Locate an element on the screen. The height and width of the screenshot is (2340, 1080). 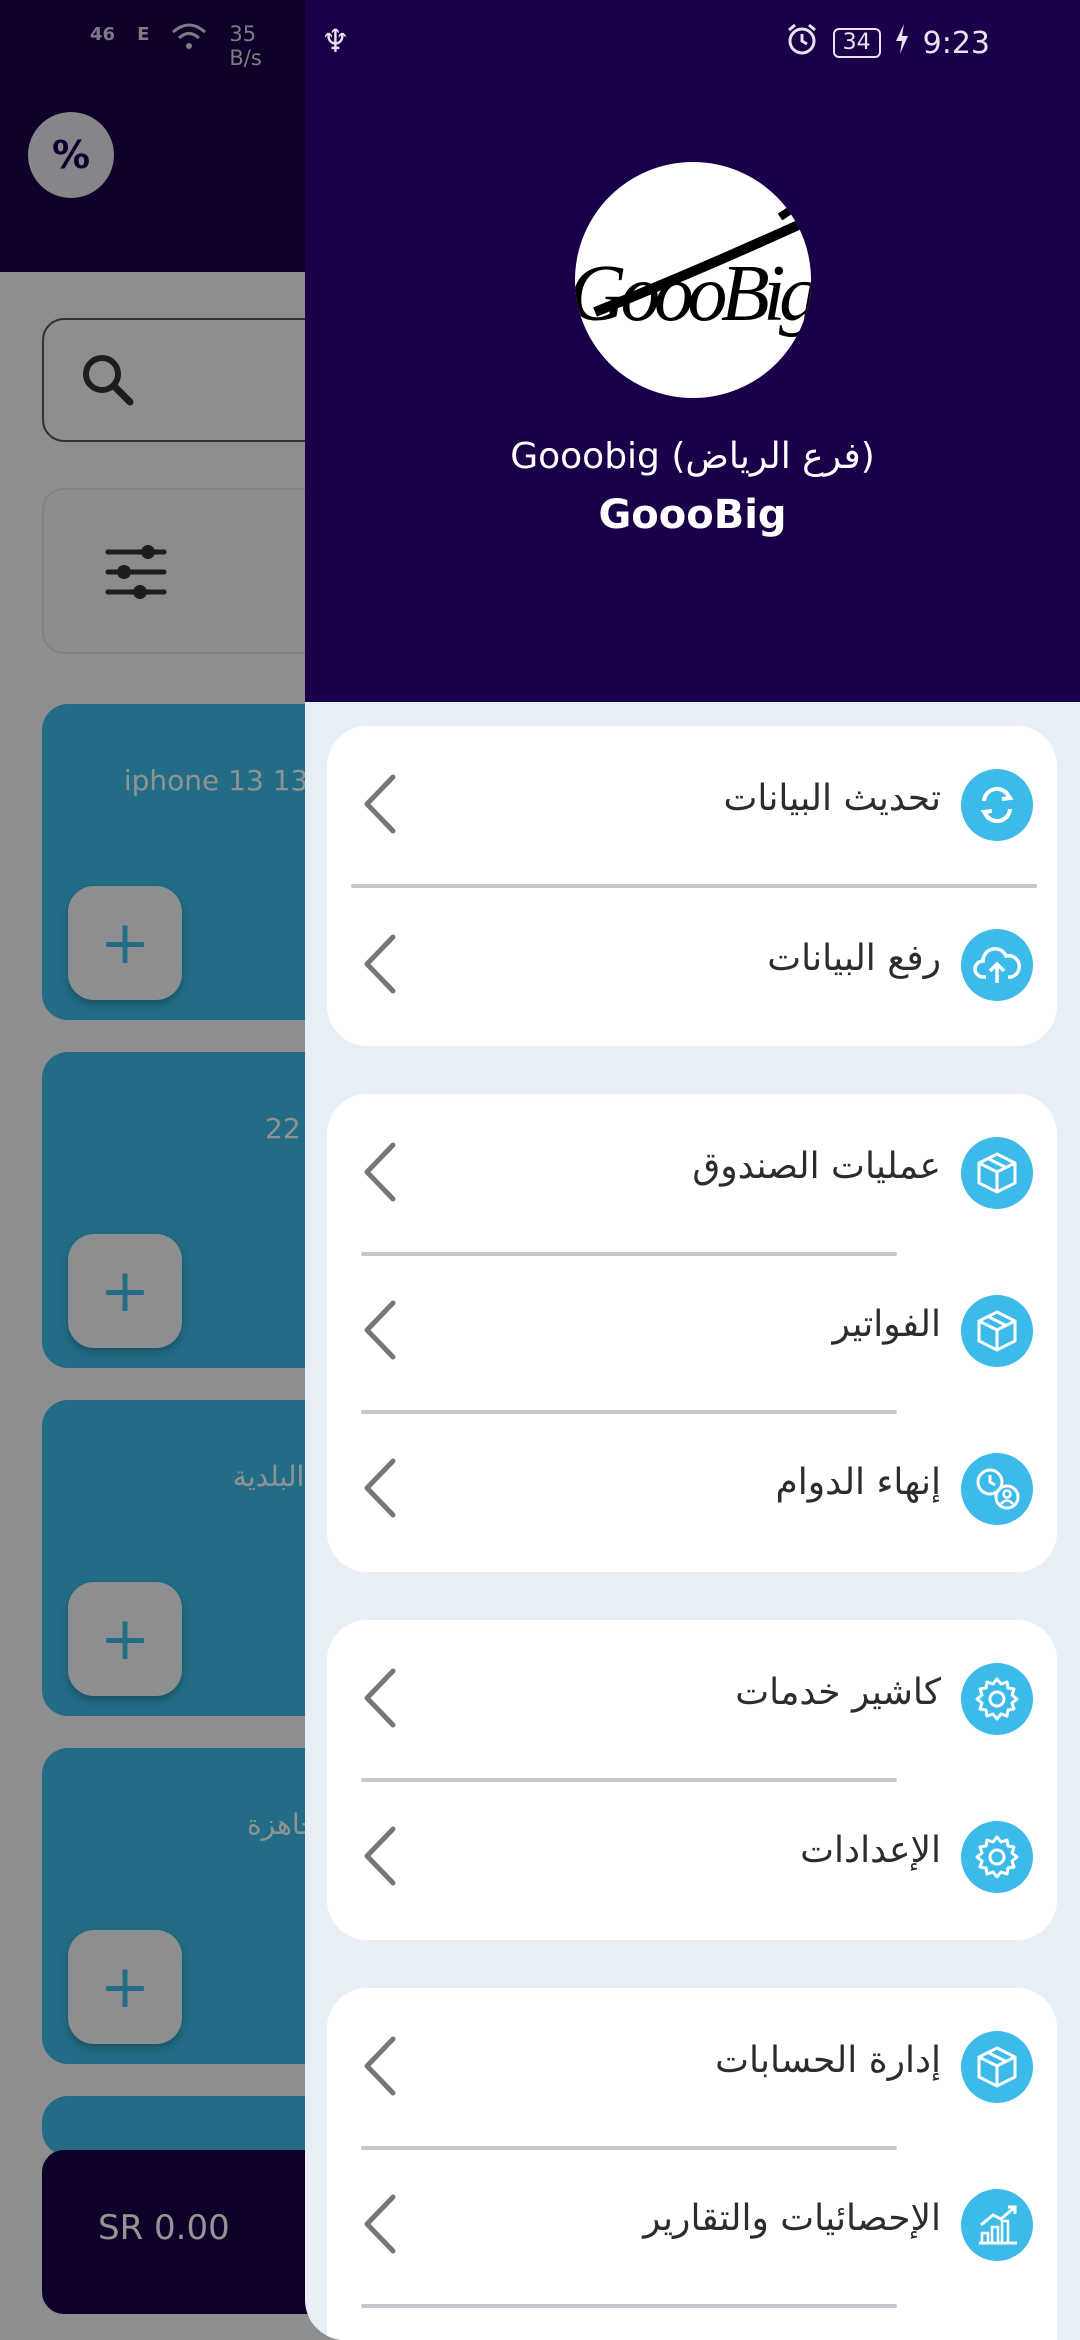
usb-icon: ♆ is located at coordinates (335, 41).